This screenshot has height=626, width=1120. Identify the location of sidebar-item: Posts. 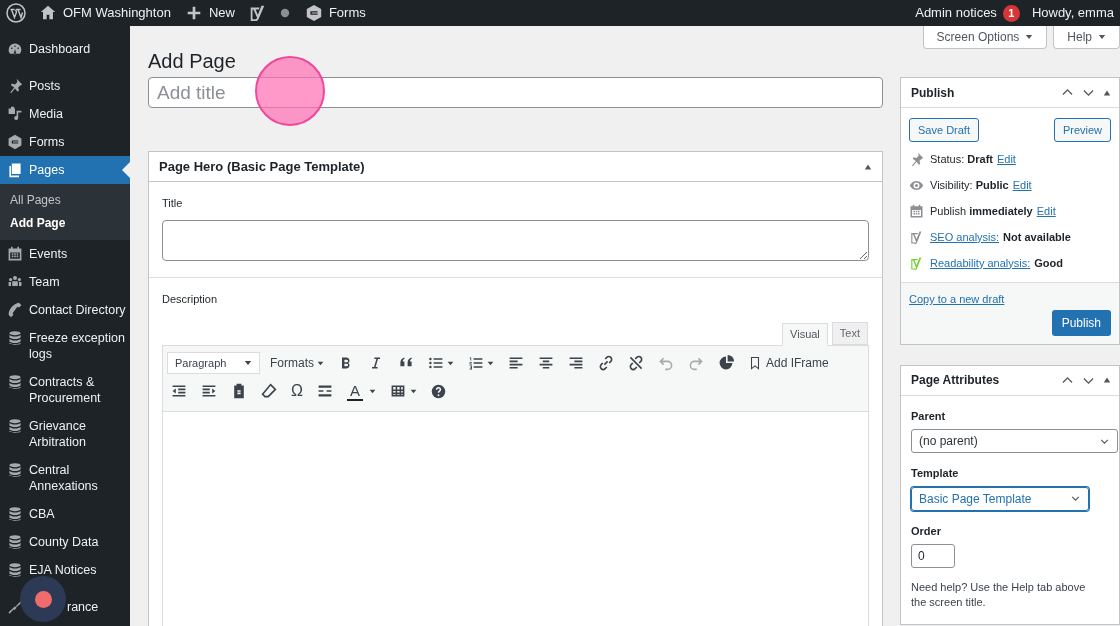
(65, 86).